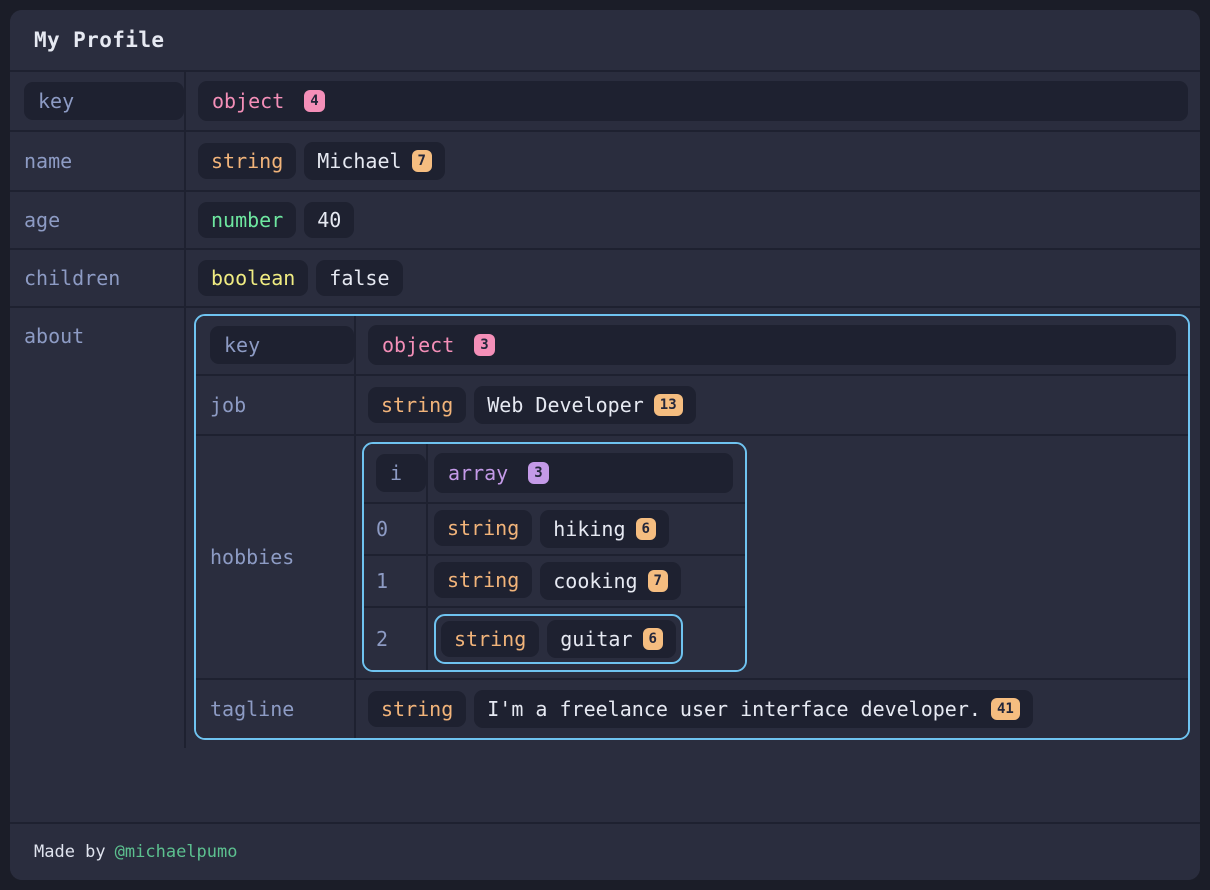 Image resolution: width=1210 pixels, height=890 pixels. I want to click on hobby-0-count-badge: 6, so click(645, 529).